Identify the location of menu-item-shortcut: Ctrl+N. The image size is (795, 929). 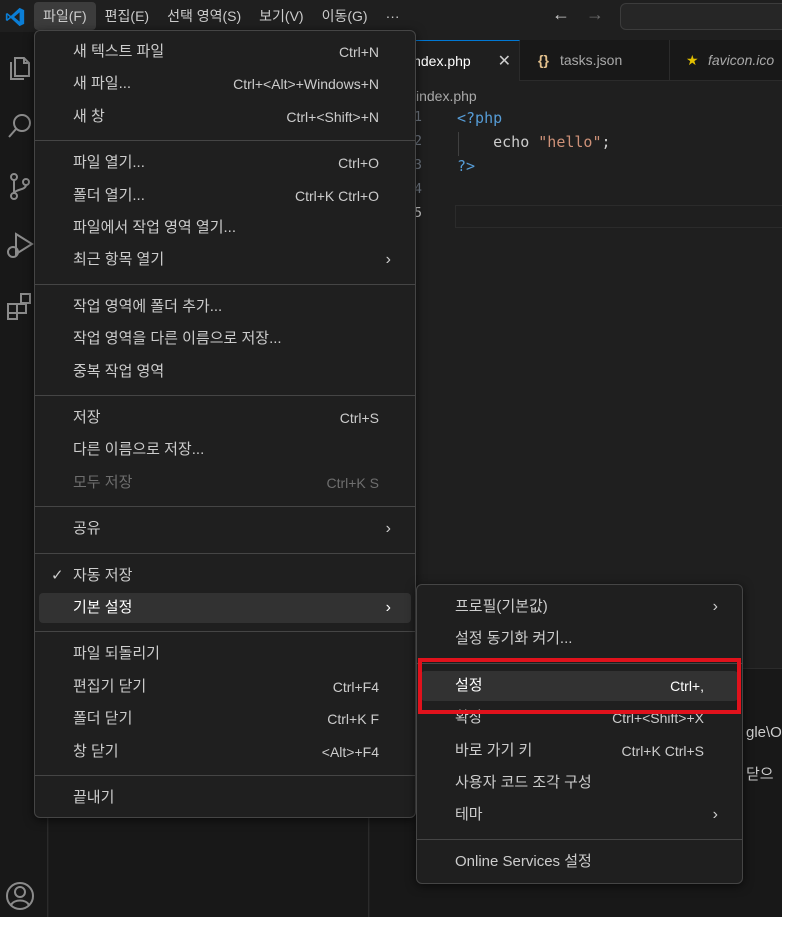
(358, 52).